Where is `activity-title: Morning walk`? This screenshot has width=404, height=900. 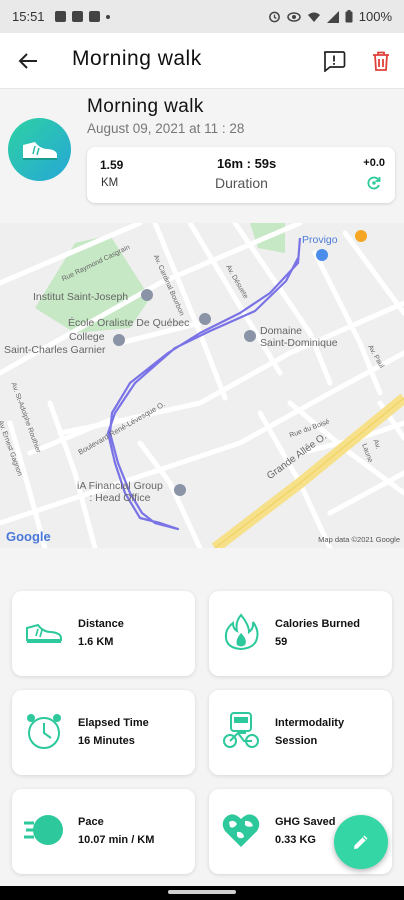 activity-title: Morning walk is located at coordinates (145, 106).